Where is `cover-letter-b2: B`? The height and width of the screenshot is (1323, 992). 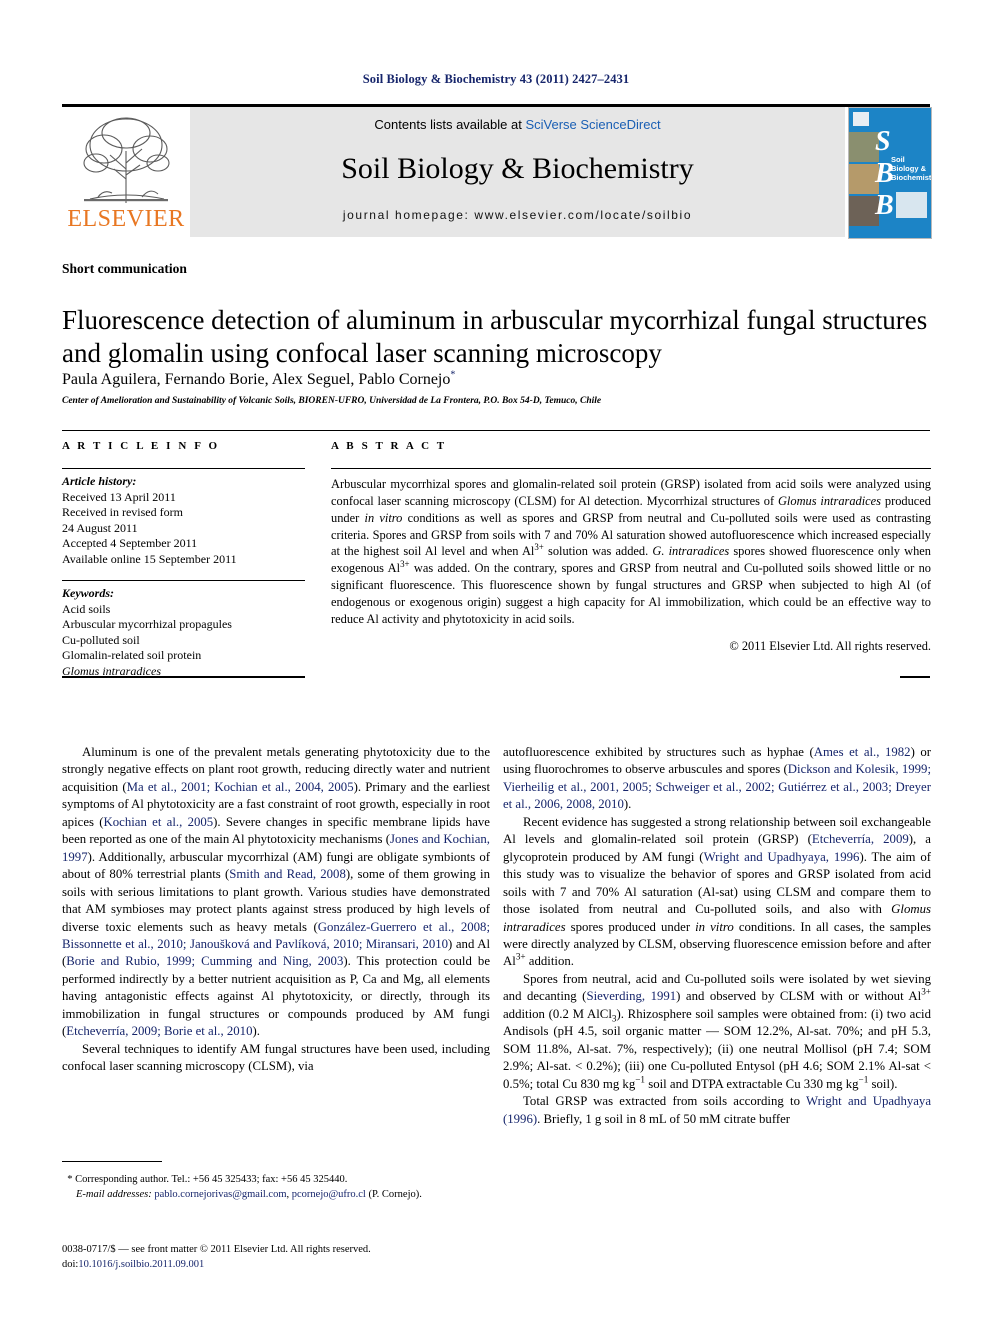 cover-letter-b2: B is located at coordinates (884, 205).